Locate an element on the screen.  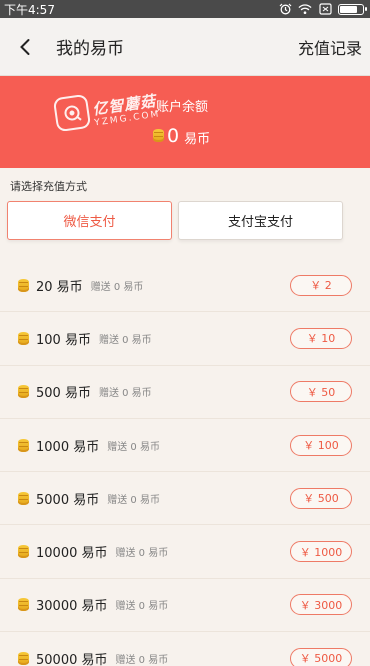
balance-banner: 亿智蘑菇 YZMG.COM 账户余额 0 易币 is located at coordinates (185, 122).